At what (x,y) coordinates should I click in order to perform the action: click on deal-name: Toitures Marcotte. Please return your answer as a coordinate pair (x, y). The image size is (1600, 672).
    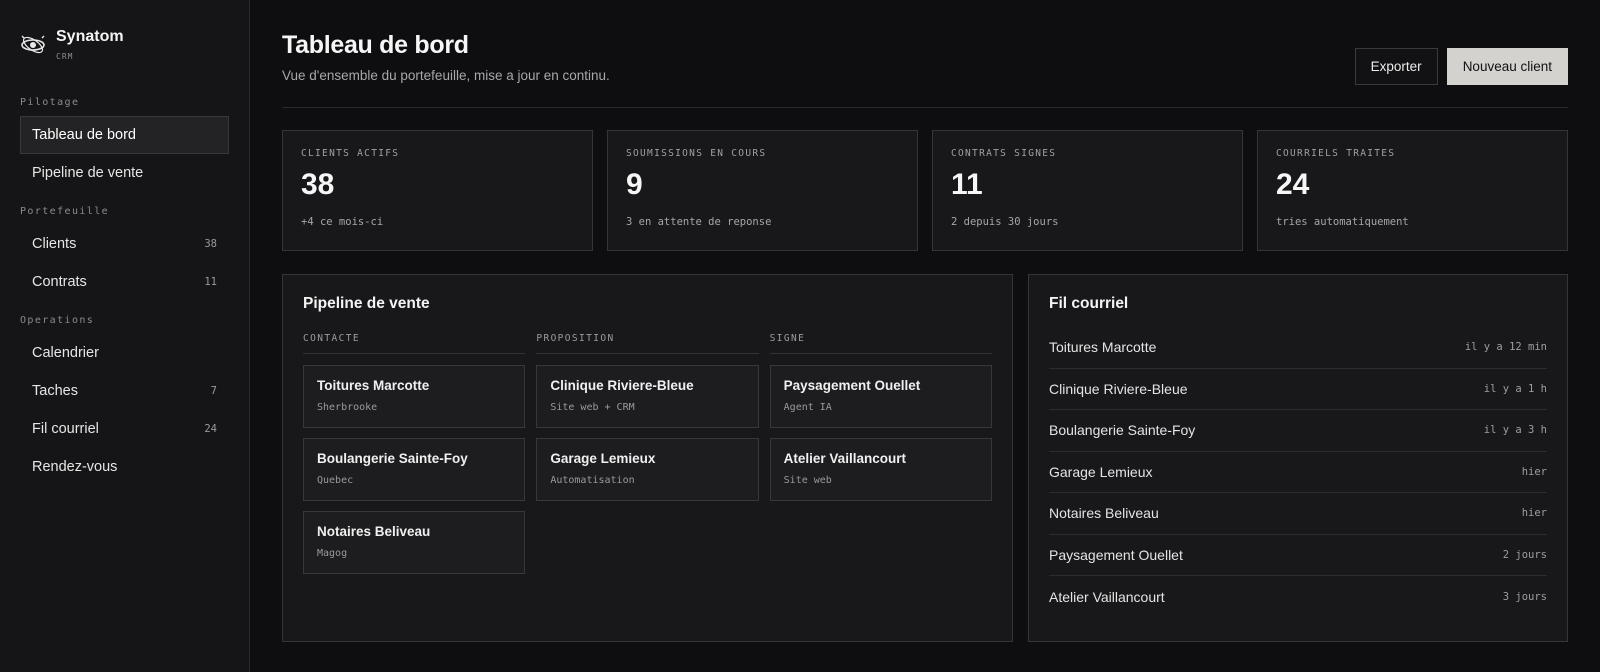
    Looking at the image, I should click on (373, 385).